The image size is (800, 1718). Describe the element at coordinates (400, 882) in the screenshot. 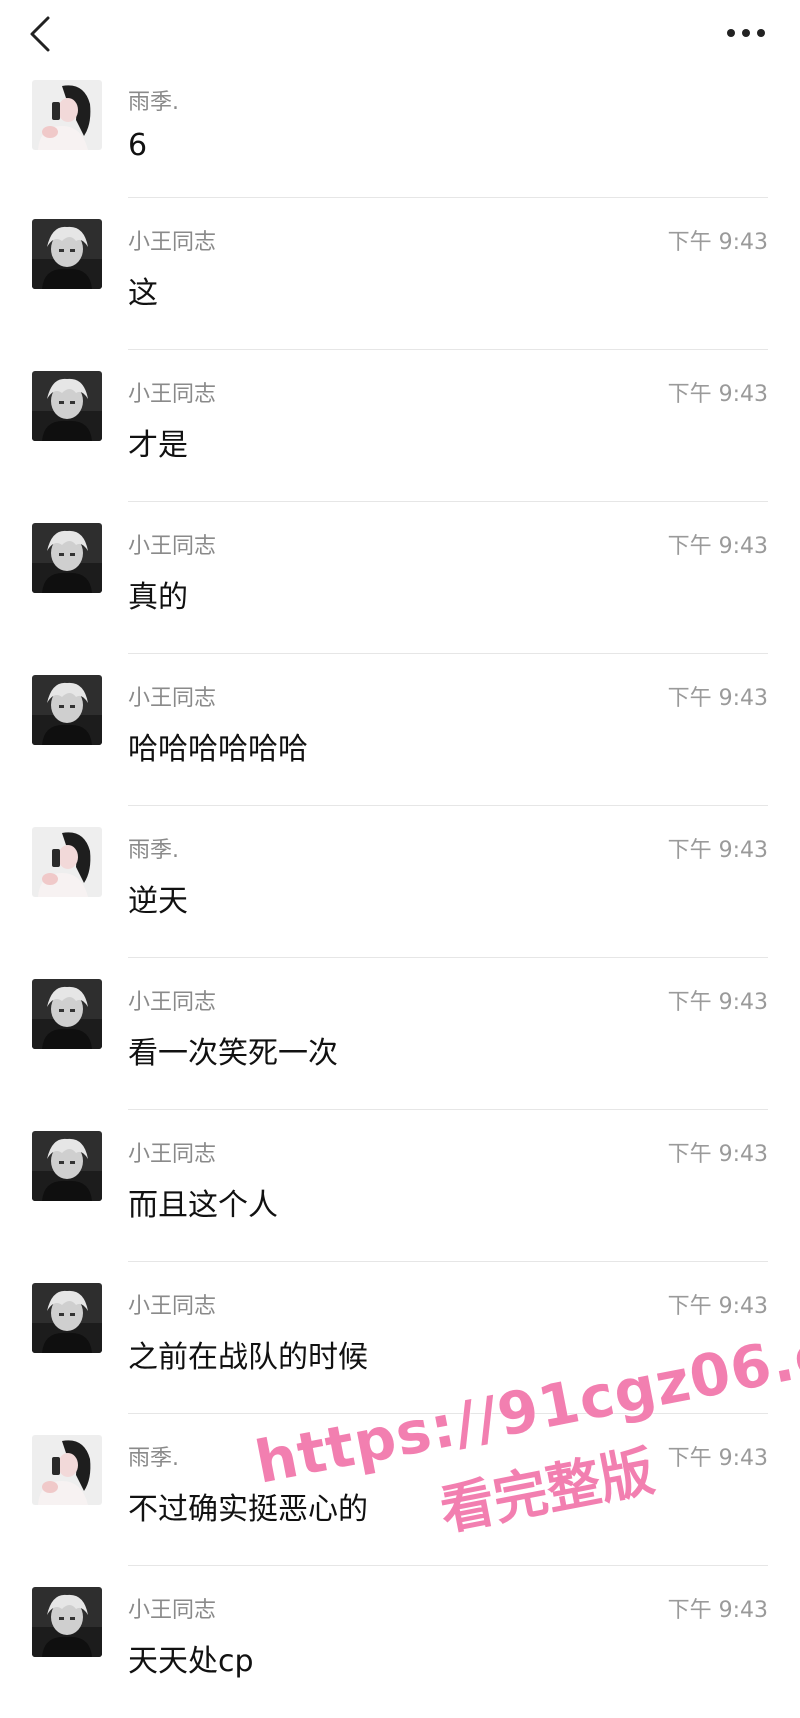

I see `message-item: 雨季. 下午 9:43 逆天` at that location.